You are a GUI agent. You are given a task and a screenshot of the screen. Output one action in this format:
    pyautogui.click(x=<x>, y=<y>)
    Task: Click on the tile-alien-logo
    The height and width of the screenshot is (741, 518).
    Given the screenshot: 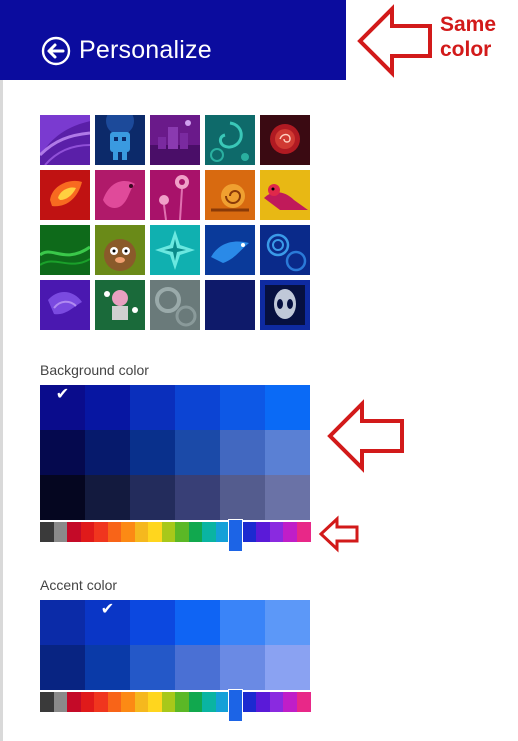 What is the action you would take?
    pyautogui.click(x=285, y=305)
    